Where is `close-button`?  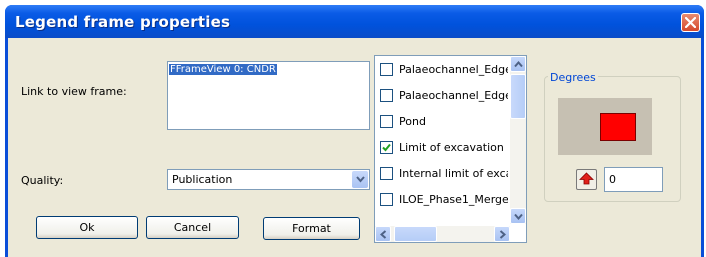 close-button is located at coordinates (690, 22).